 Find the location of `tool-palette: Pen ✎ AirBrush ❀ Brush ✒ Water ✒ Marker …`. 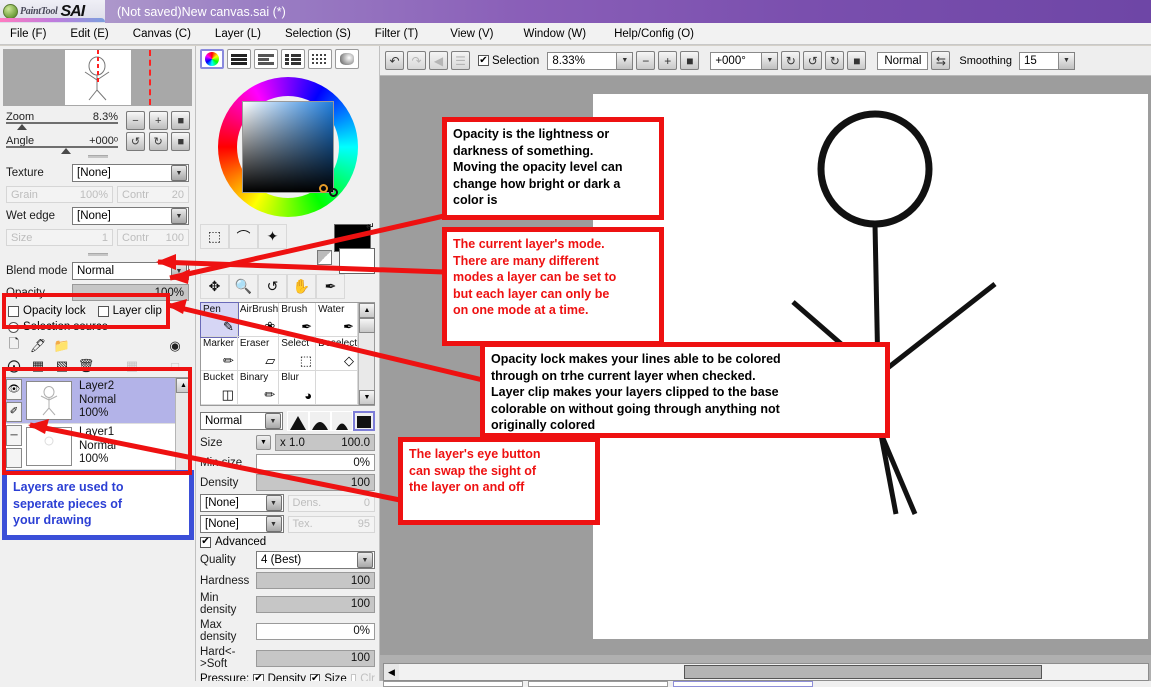

tool-palette: Pen ✎ AirBrush ❀ Brush ✒ Water ✒ Marker … is located at coordinates (287, 354).